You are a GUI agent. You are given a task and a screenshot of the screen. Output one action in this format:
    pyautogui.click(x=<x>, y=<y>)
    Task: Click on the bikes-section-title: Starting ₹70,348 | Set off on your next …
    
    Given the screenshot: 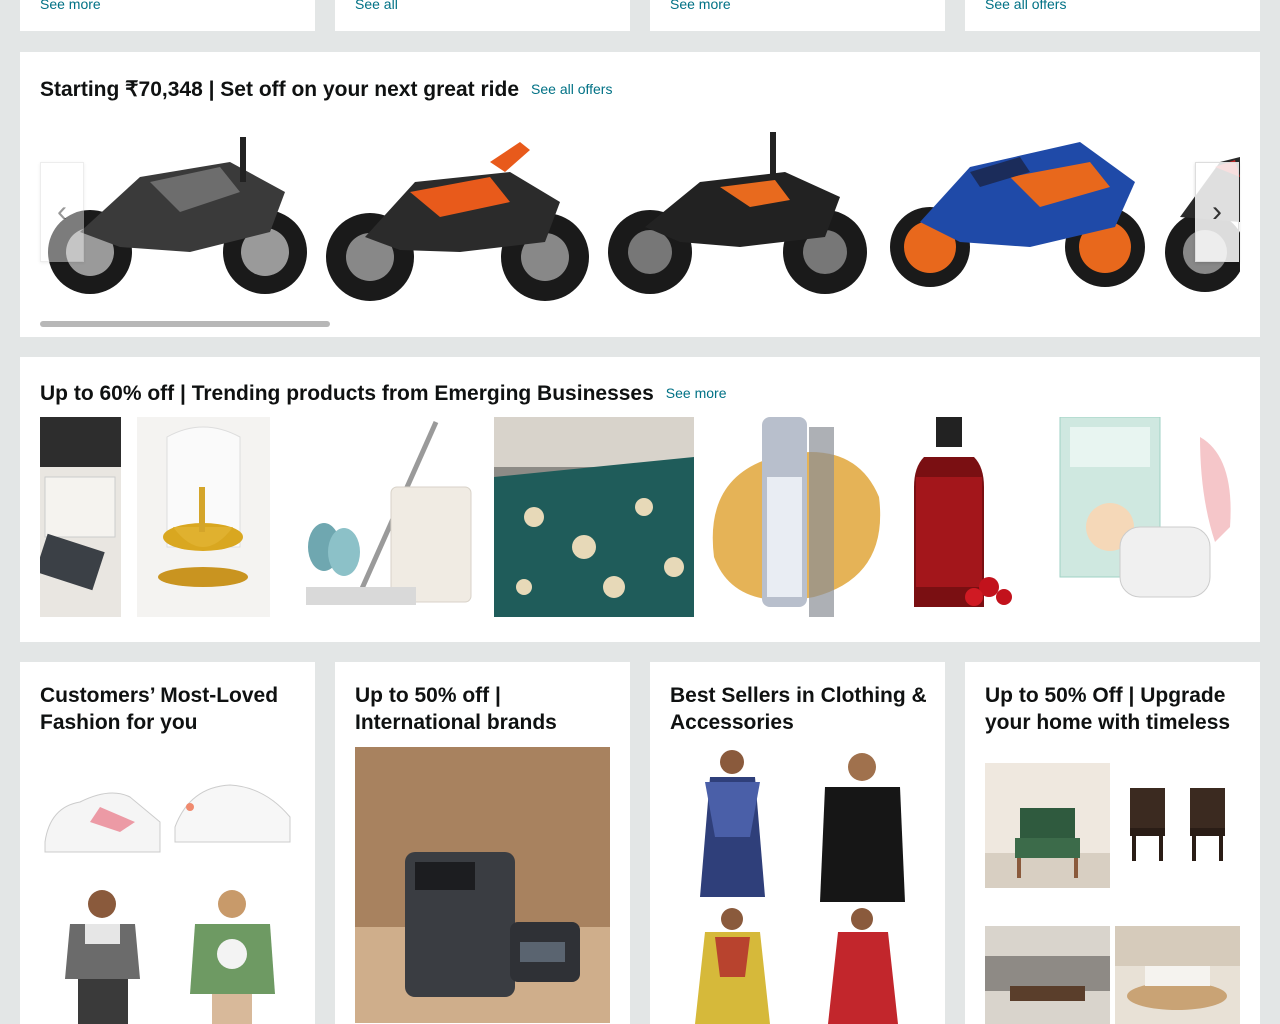 What is the action you would take?
    pyautogui.click(x=326, y=89)
    